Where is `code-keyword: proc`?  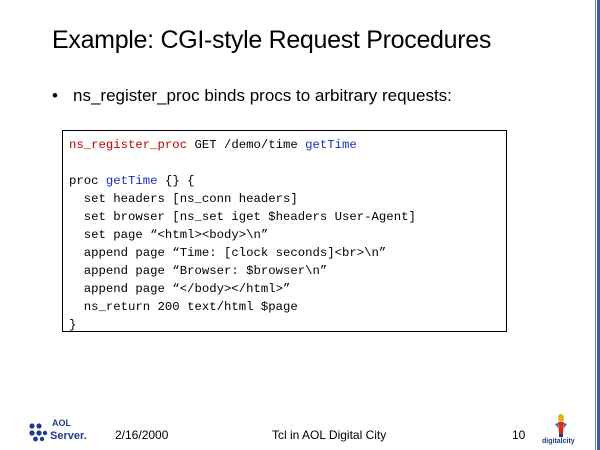 code-keyword: proc is located at coordinates (87, 181).